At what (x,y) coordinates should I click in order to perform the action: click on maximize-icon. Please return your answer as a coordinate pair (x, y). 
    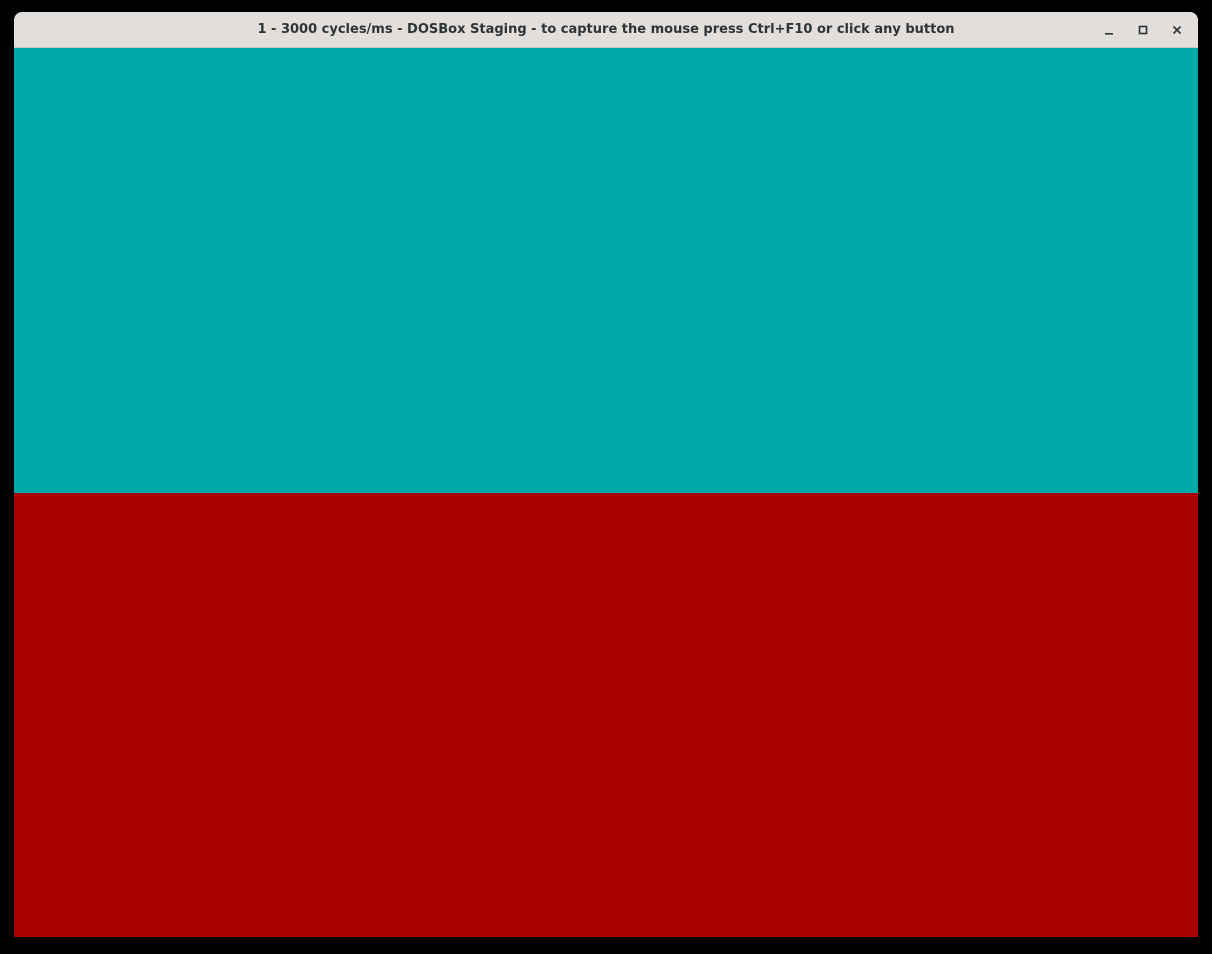
    Looking at the image, I should click on (1143, 30).